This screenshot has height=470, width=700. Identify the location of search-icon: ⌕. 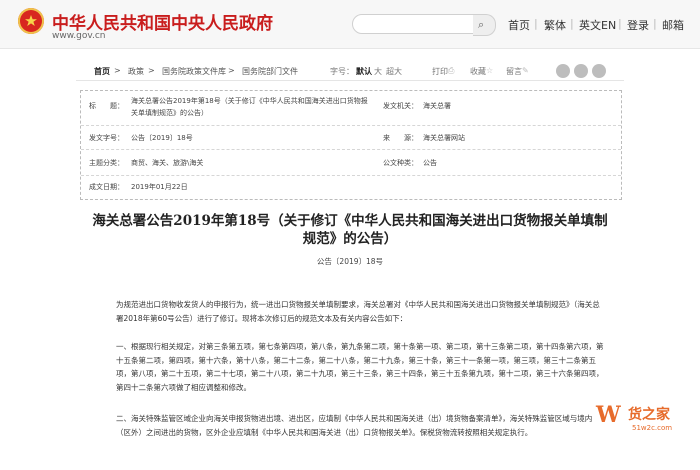
(481, 24).